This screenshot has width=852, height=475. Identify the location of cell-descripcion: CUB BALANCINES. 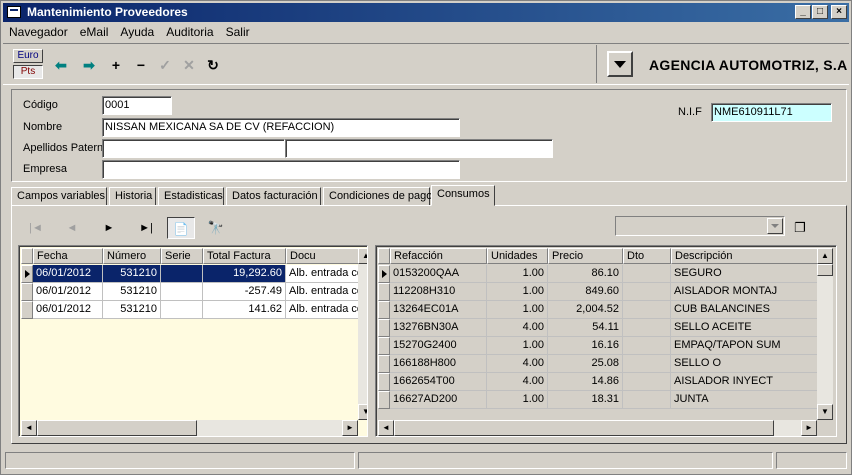
(745, 310).